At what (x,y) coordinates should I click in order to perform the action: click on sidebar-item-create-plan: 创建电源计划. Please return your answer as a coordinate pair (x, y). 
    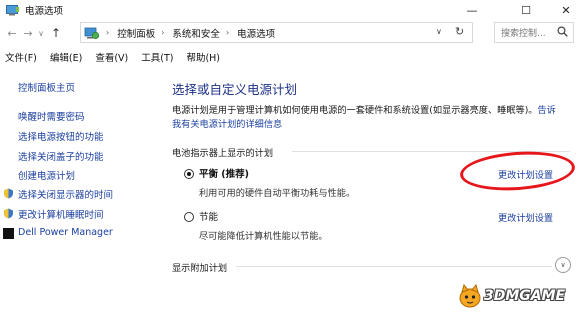
    Looking at the image, I should click on (46, 175).